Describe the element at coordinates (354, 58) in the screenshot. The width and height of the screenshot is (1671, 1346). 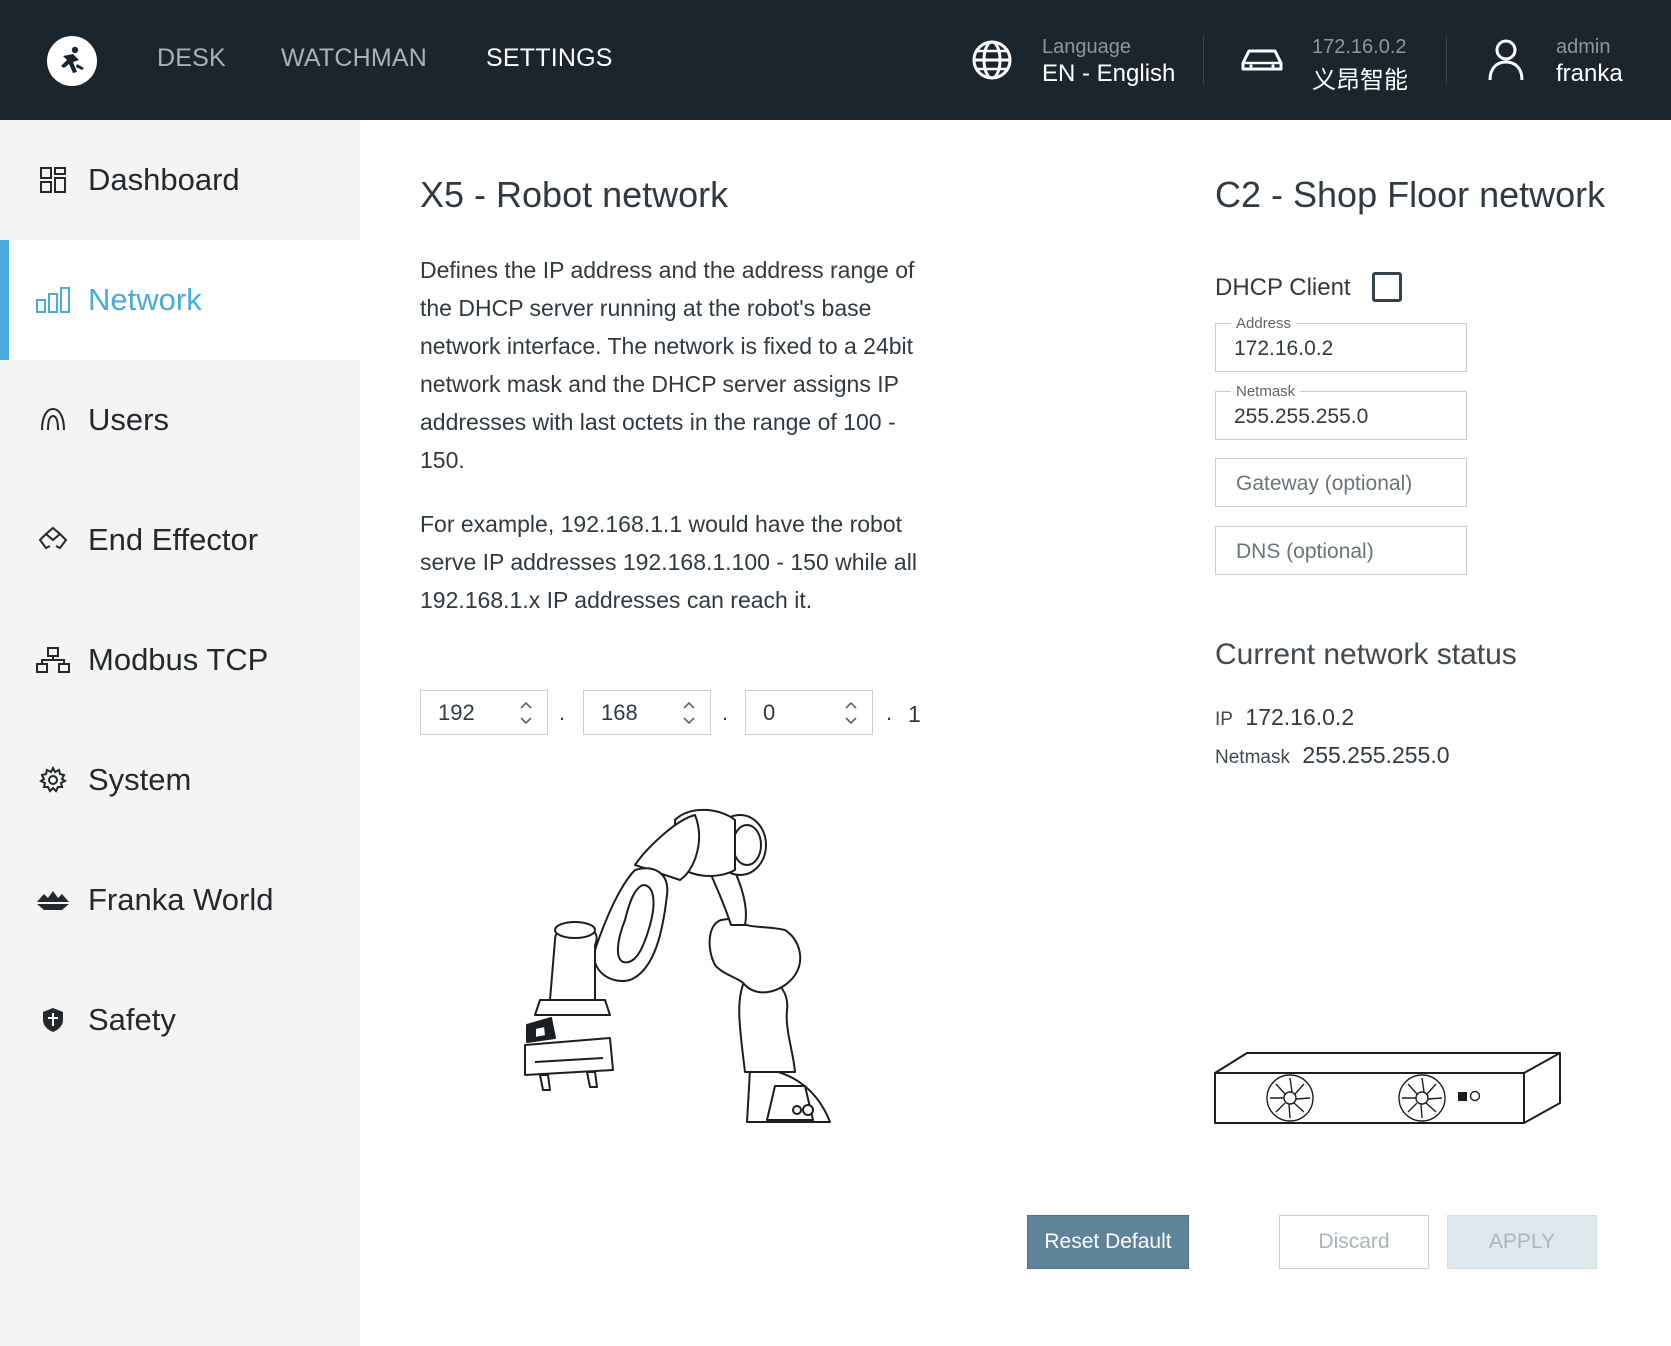
I see `nav-watchman: WATCHMAN` at that location.